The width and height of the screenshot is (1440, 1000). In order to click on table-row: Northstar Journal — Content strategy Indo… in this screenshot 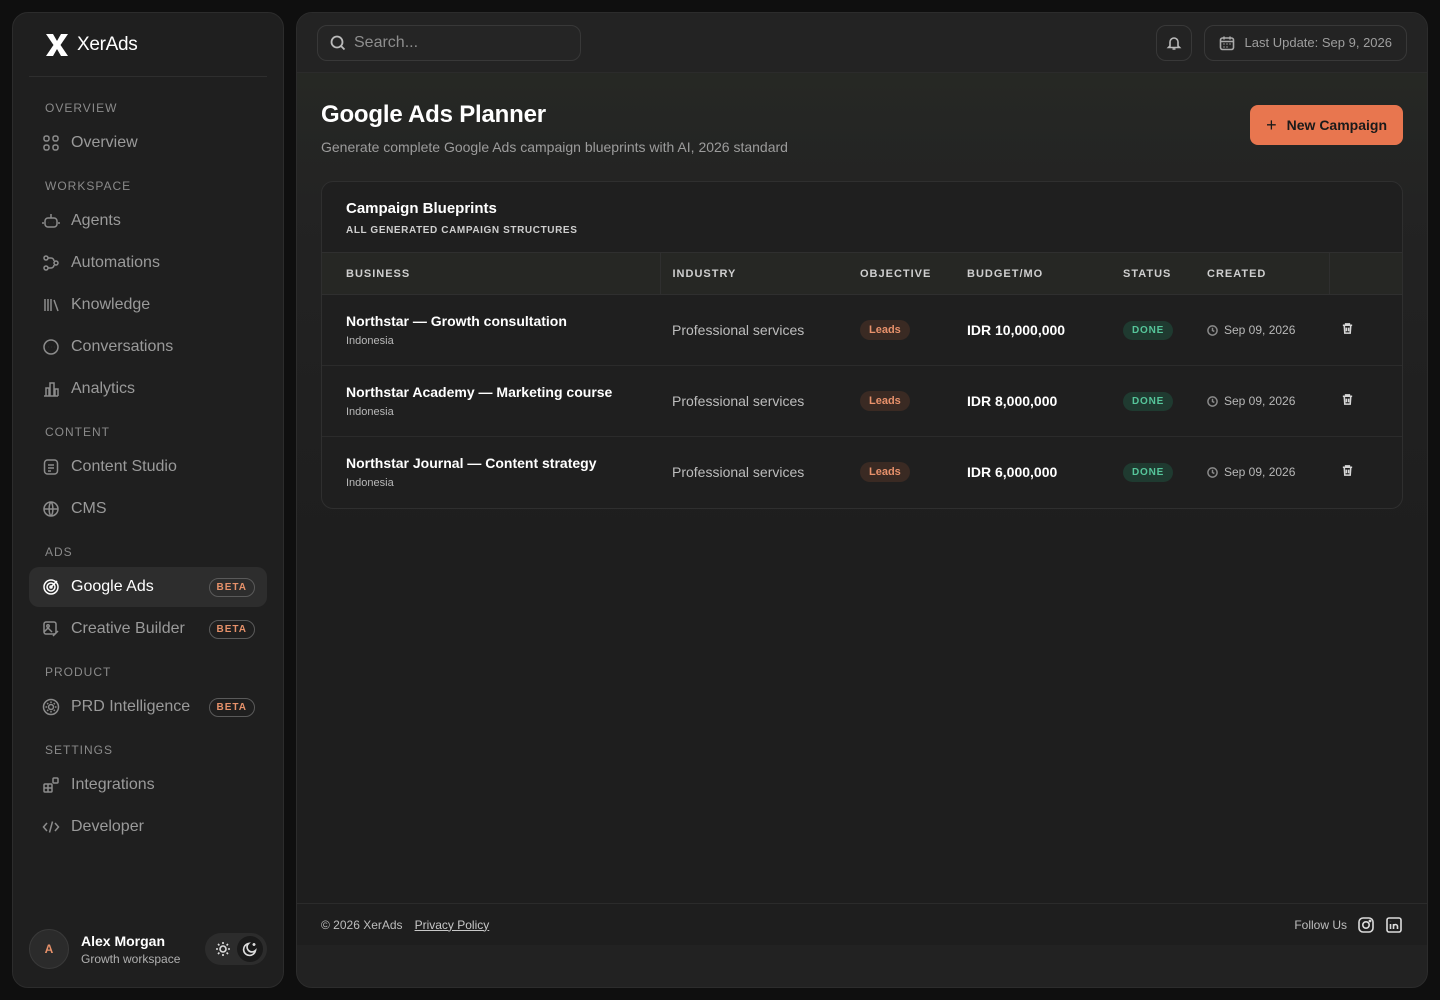, I will do `click(862, 472)`.